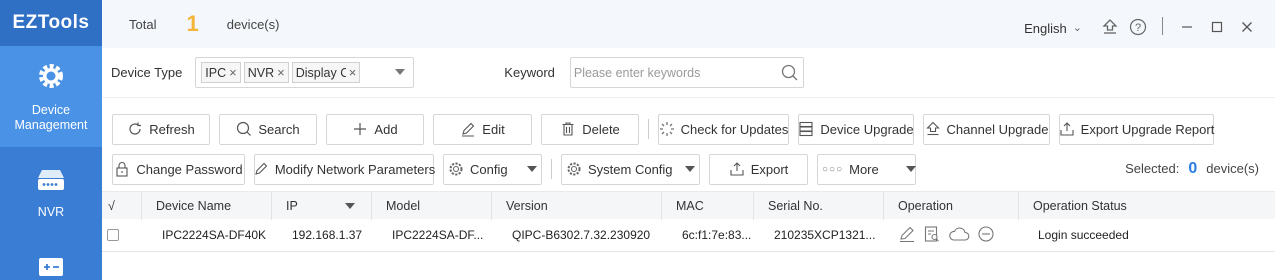 The image size is (1275, 280). What do you see at coordinates (758, 169) in the screenshot?
I see `export-button: Export` at bounding box center [758, 169].